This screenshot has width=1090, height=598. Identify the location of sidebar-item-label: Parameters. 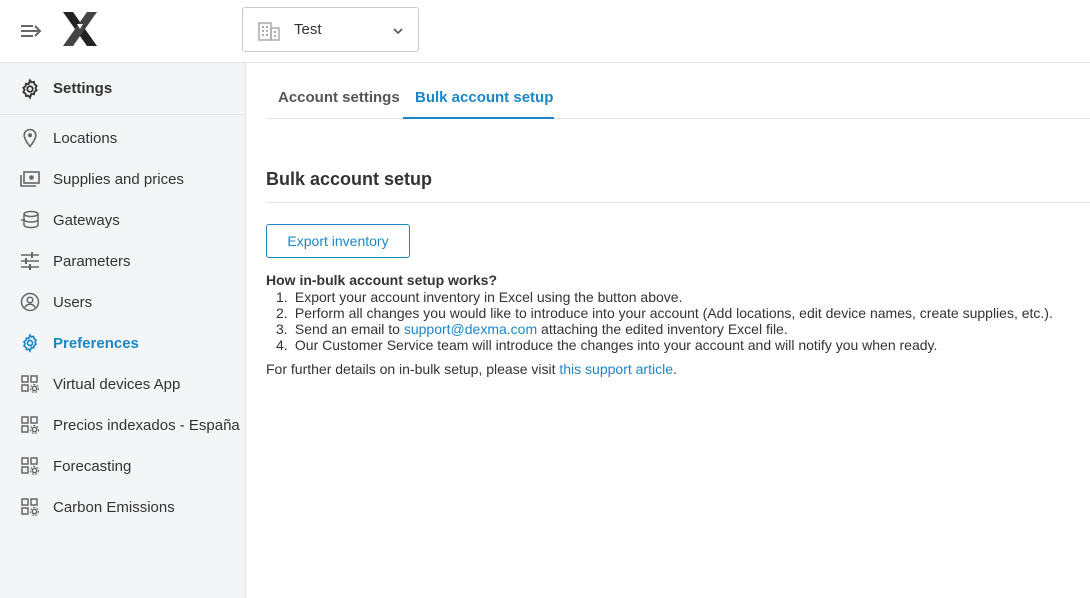
(92, 261).